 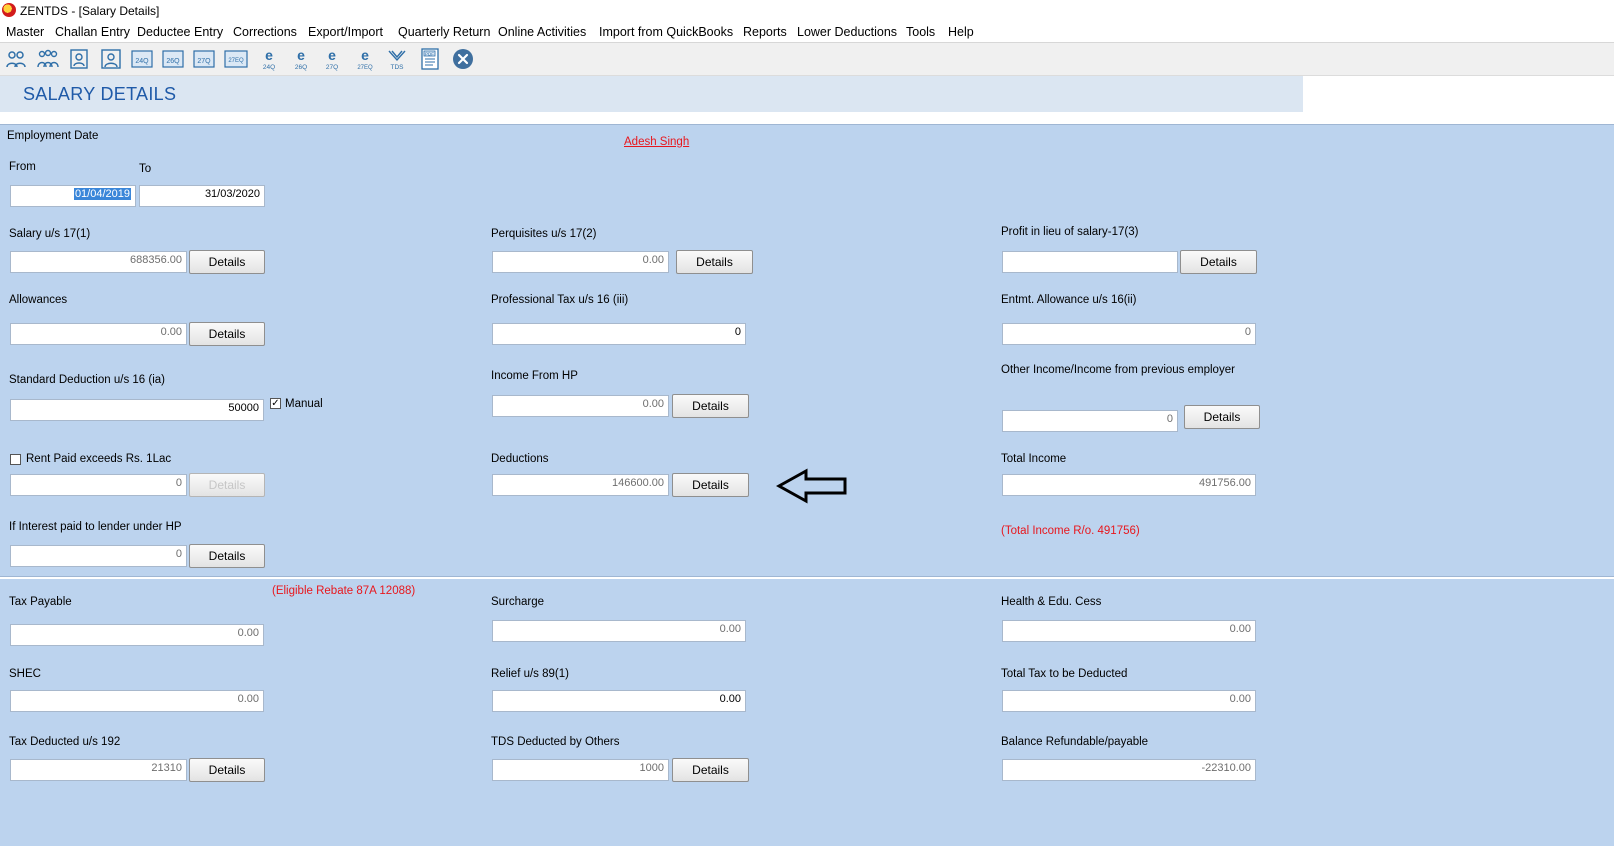 I want to click on tax-payable-label: Tax Payable, so click(x=40, y=602).